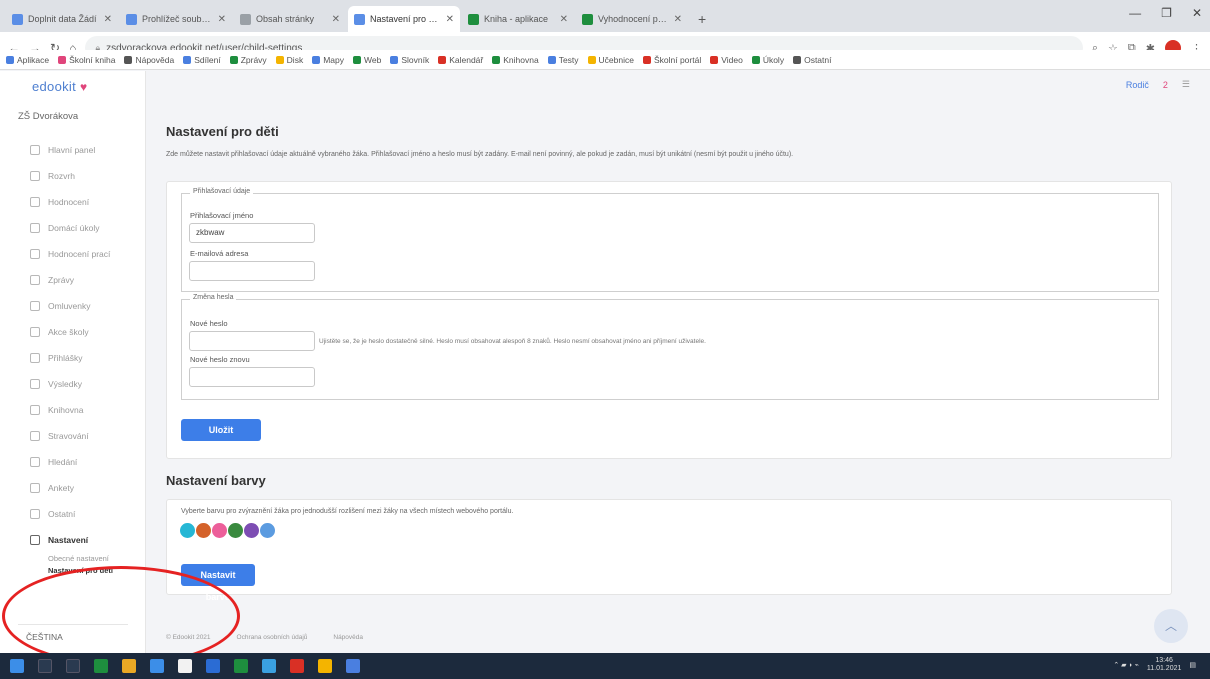  What do you see at coordinates (213, 297) in the screenshot?
I see `password-legend: Změna hesla` at bounding box center [213, 297].